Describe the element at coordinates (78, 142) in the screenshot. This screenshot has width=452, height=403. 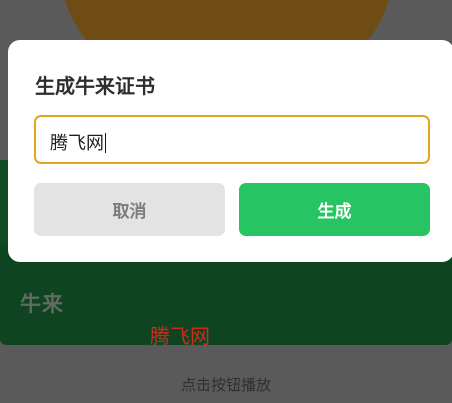
I see `name-input-value: 腾飞网` at that location.